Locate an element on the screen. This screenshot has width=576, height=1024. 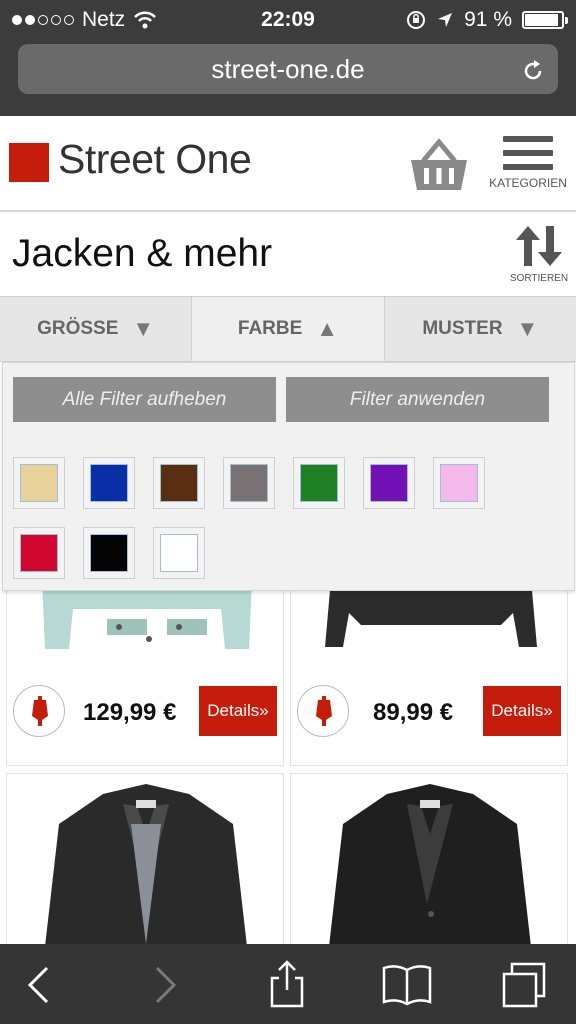
tab-farbe: FARBE ▲ is located at coordinates (288, 329).